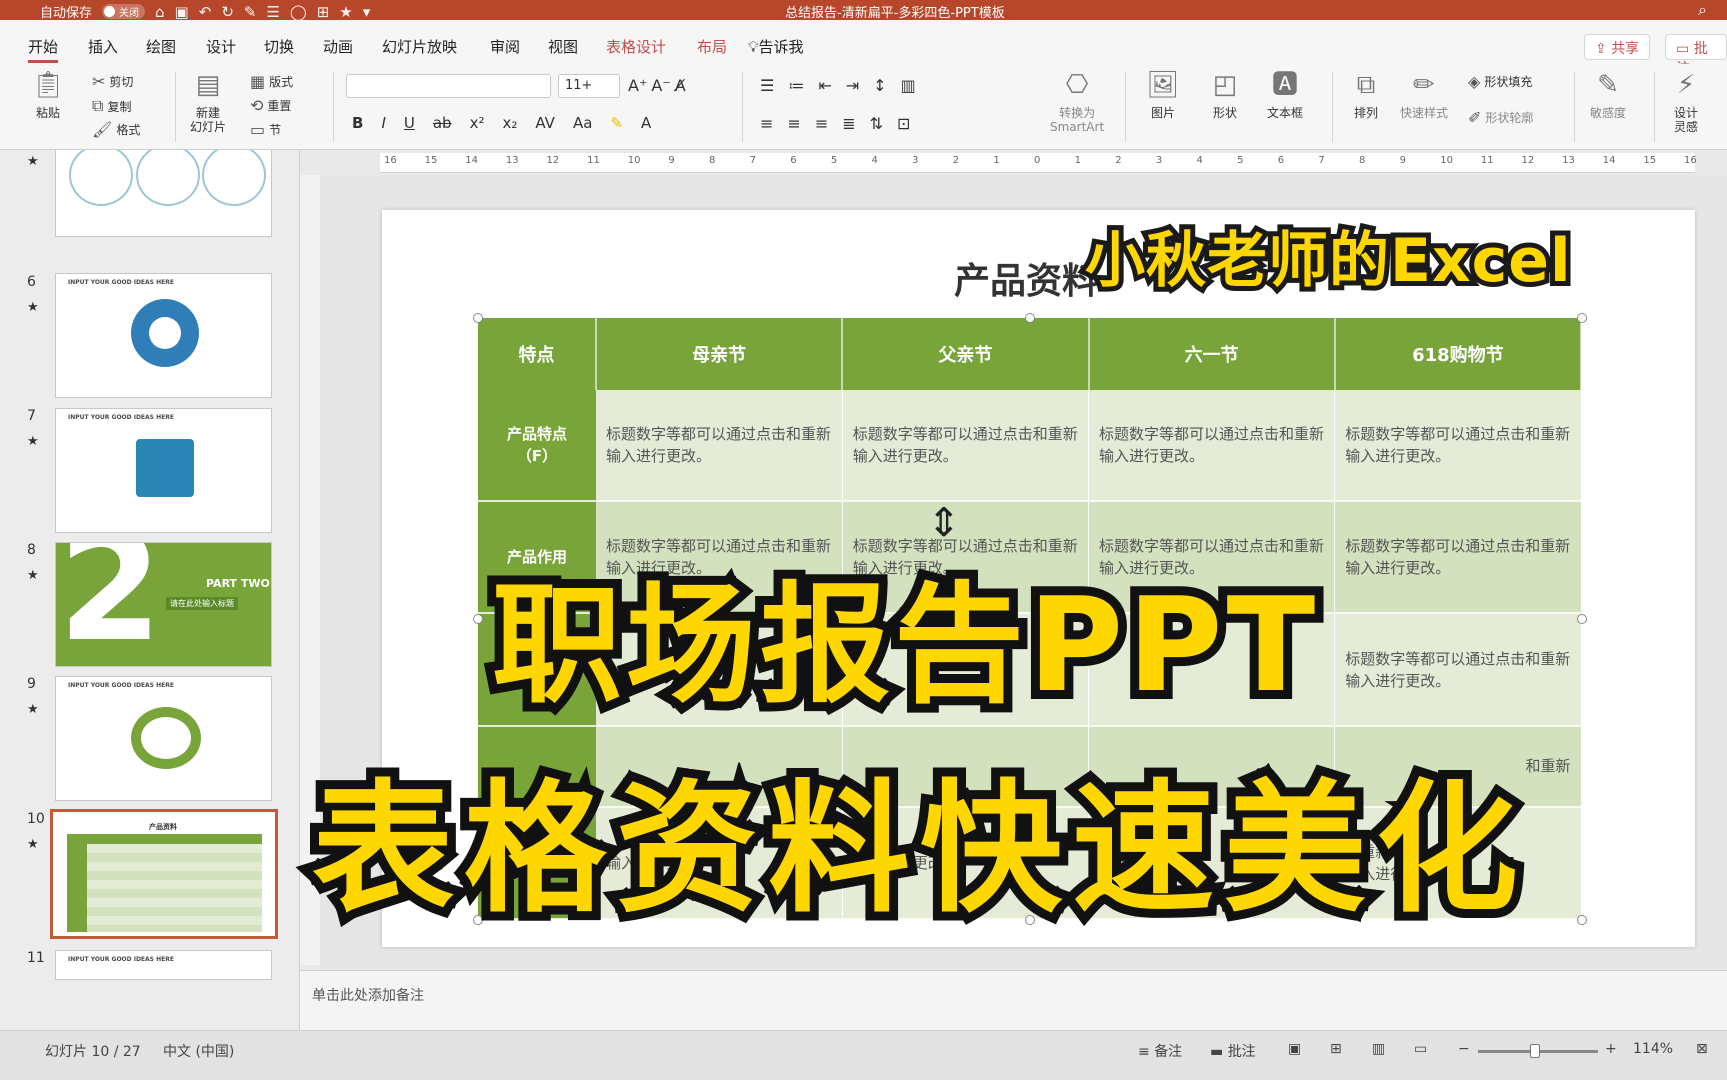  What do you see at coordinates (582, 123) in the screenshot?
I see `change-case-icon: Aa` at bounding box center [582, 123].